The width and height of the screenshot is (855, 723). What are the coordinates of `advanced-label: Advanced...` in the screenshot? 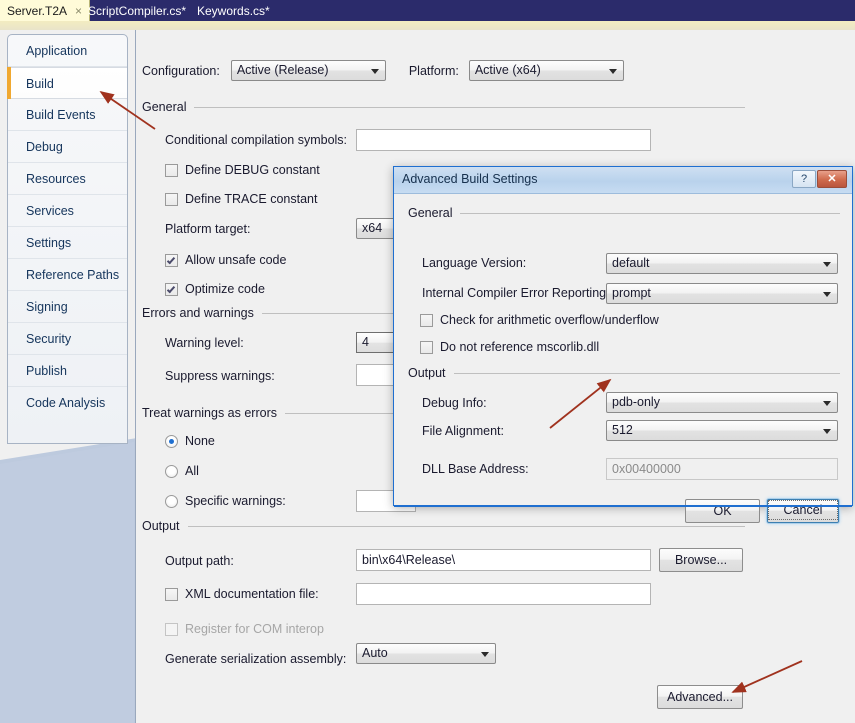 It's located at (699, 697).